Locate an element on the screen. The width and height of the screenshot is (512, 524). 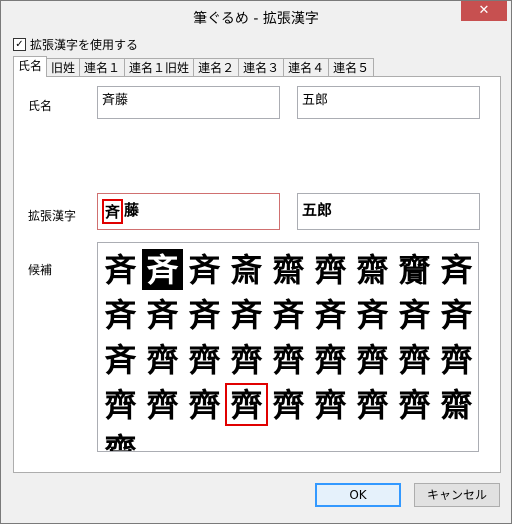
tab-joint-5: 連名５ is located at coordinates (351, 67).